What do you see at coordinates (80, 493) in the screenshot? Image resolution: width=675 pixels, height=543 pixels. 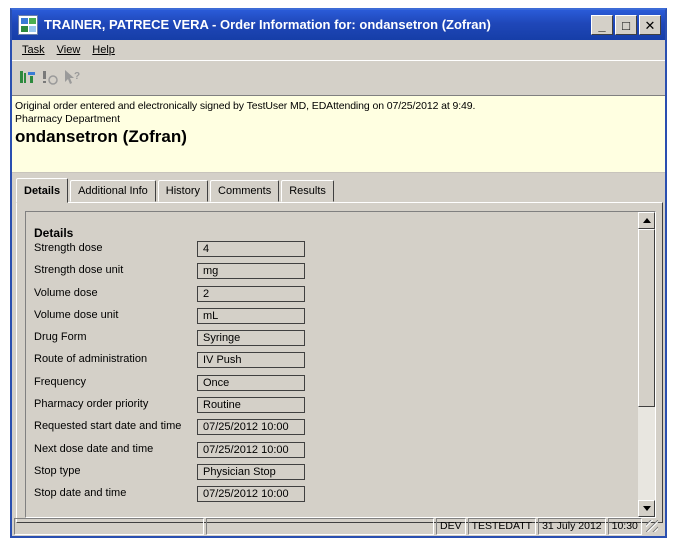 I see `field-label: Stop date and time` at bounding box center [80, 493].